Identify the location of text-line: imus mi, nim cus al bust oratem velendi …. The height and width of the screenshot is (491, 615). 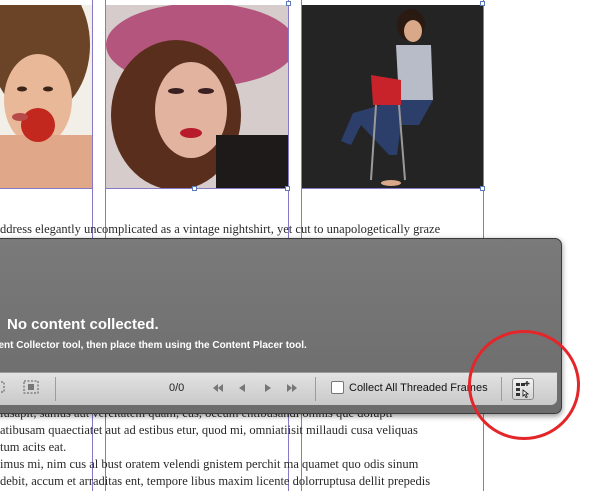
(209, 464).